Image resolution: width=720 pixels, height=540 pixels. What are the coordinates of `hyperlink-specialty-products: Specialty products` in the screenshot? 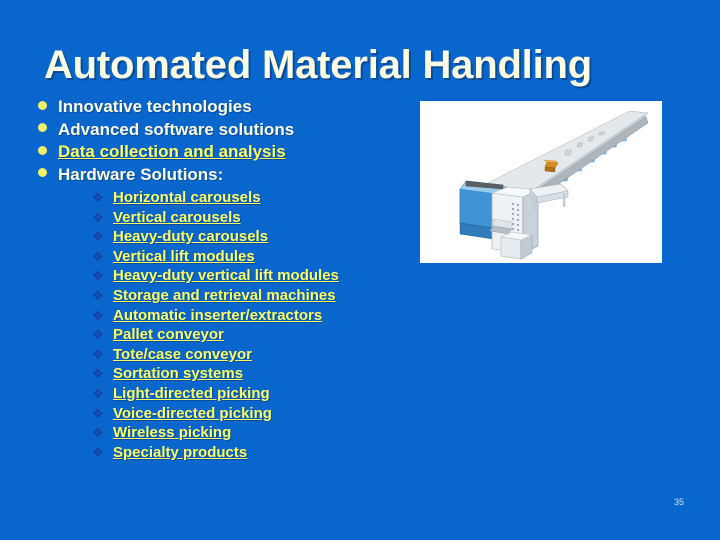 It's located at (180, 452).